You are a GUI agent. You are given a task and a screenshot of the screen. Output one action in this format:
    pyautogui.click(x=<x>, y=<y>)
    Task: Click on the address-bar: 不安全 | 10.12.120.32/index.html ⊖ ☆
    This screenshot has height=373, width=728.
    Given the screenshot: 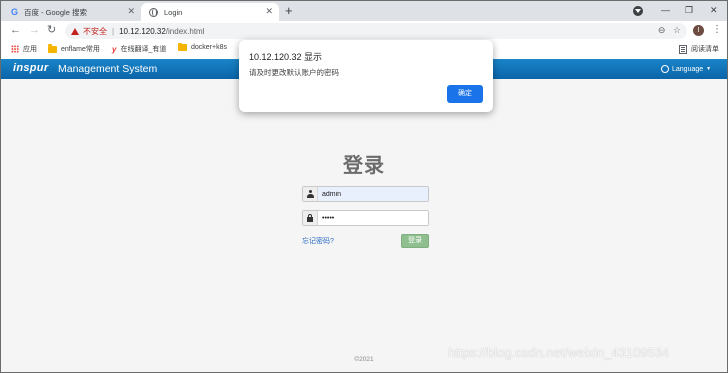 What is the action you would take?
    pyautogui.click(x=376, y=31)
    